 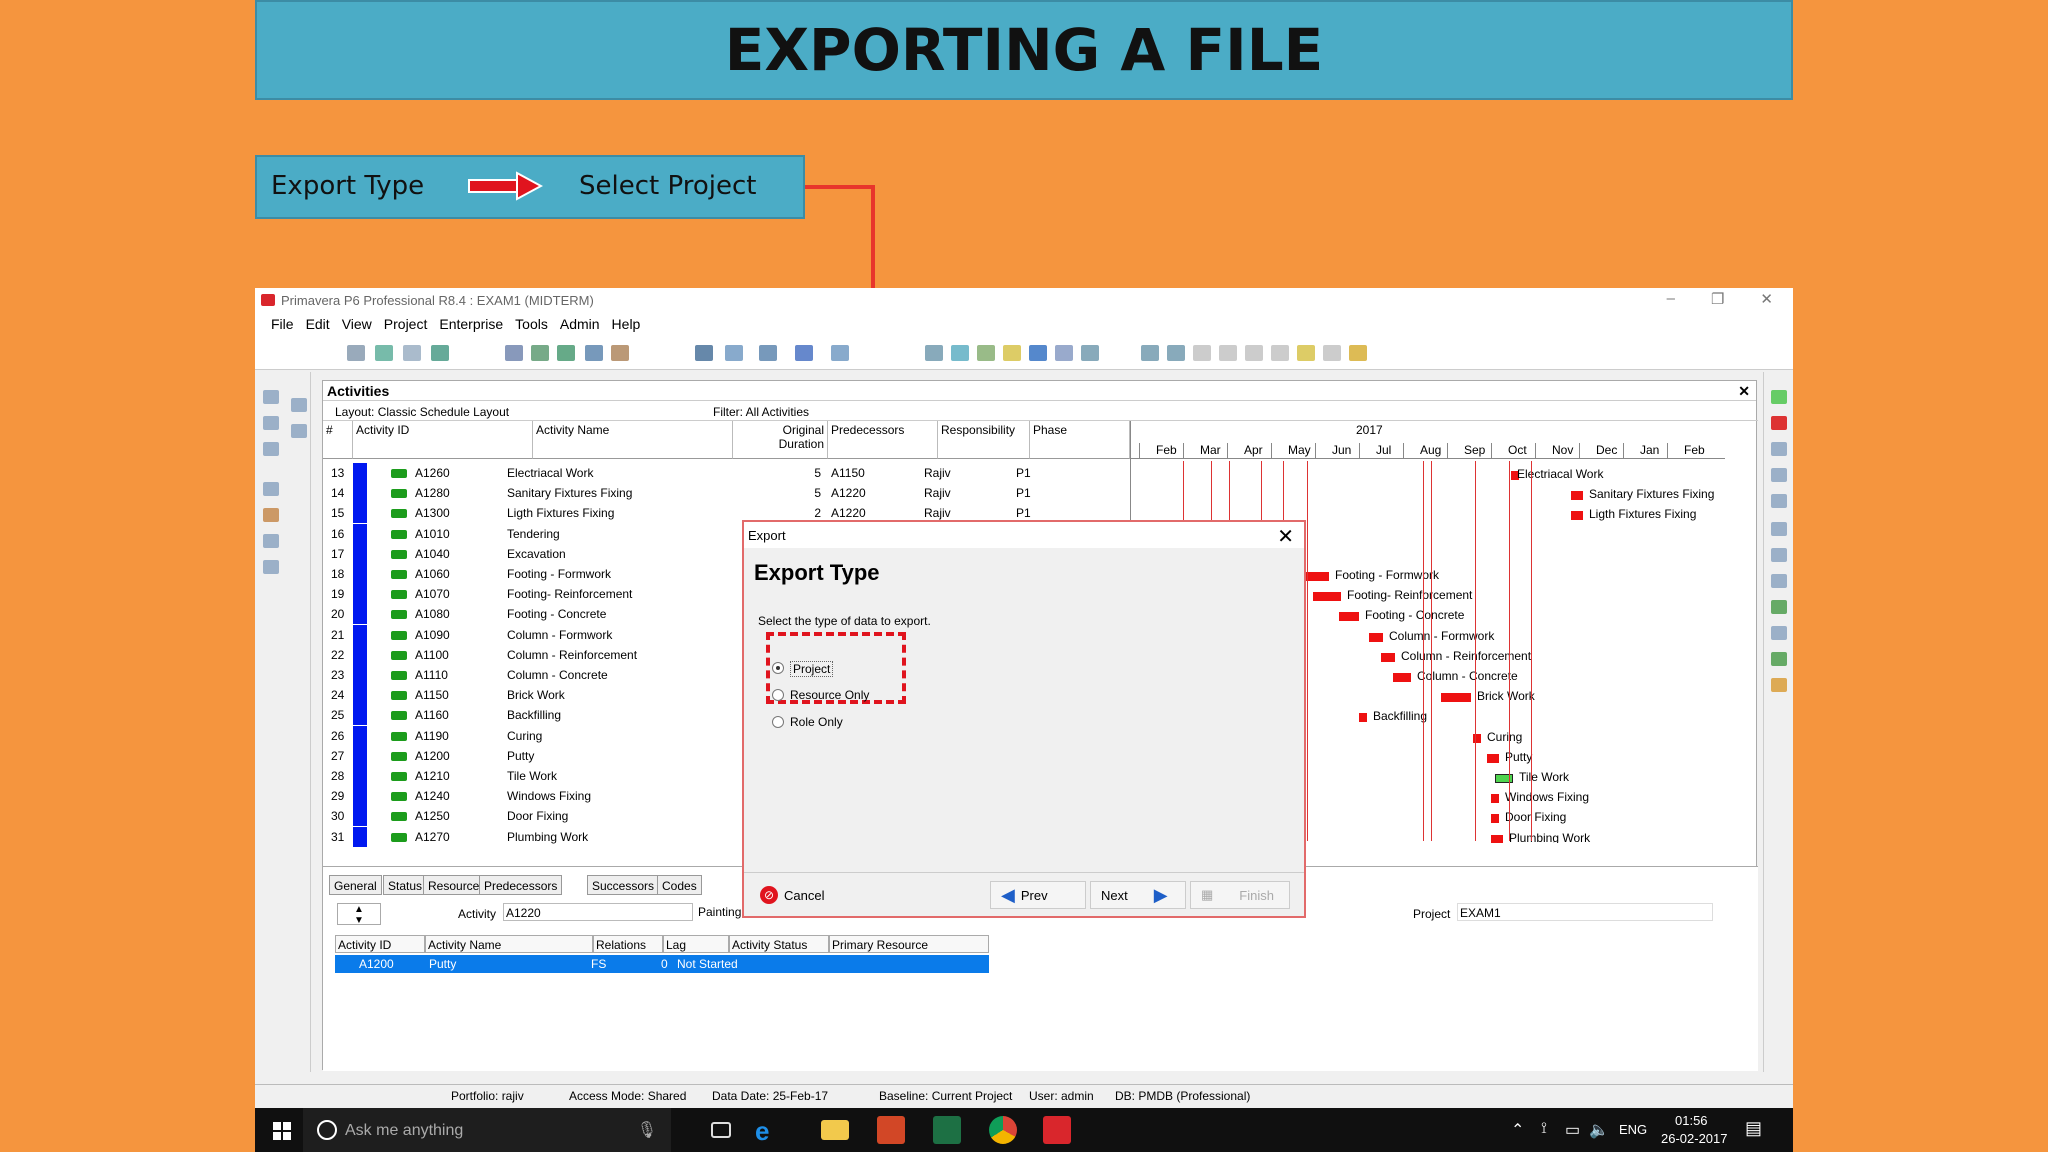 What do you see at coordinates (778, 668) in the screenshot?
I see `radio-project` at bounding box center [778, 668].